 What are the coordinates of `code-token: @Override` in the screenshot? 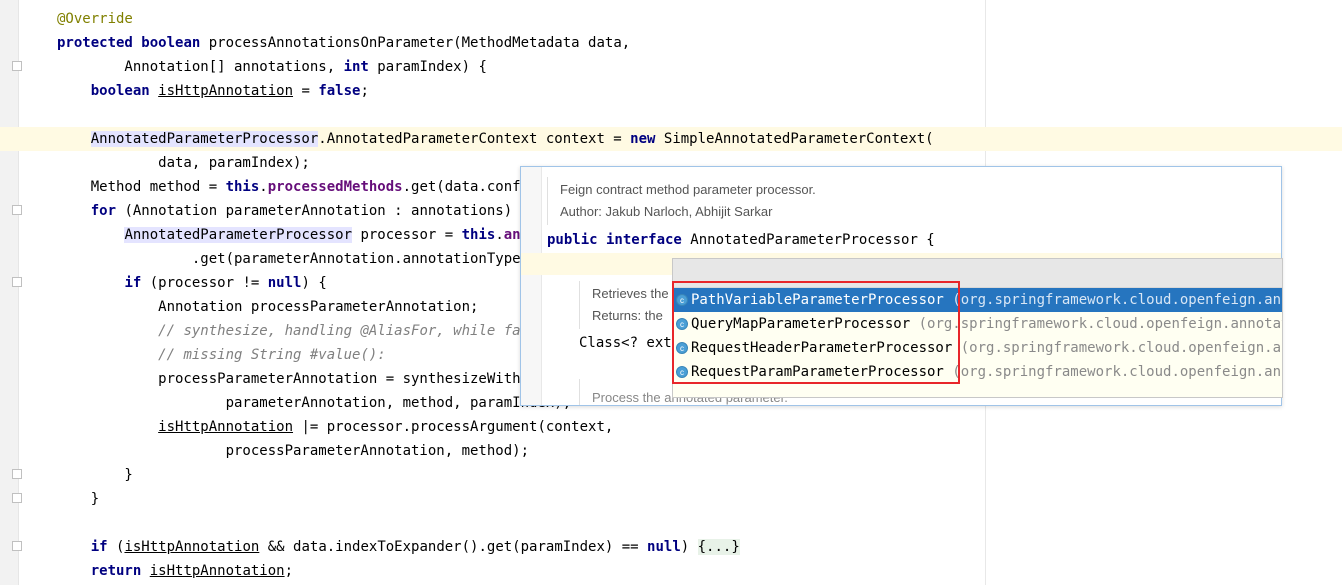 It's located at (95, 19).